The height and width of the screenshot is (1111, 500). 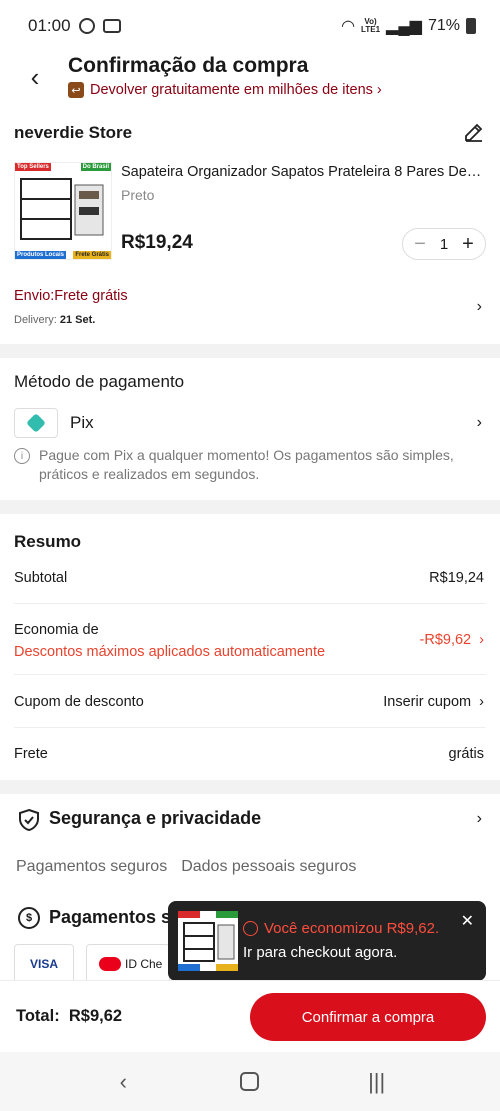 I want to click on battery-icon, so click(x=471, y=26).